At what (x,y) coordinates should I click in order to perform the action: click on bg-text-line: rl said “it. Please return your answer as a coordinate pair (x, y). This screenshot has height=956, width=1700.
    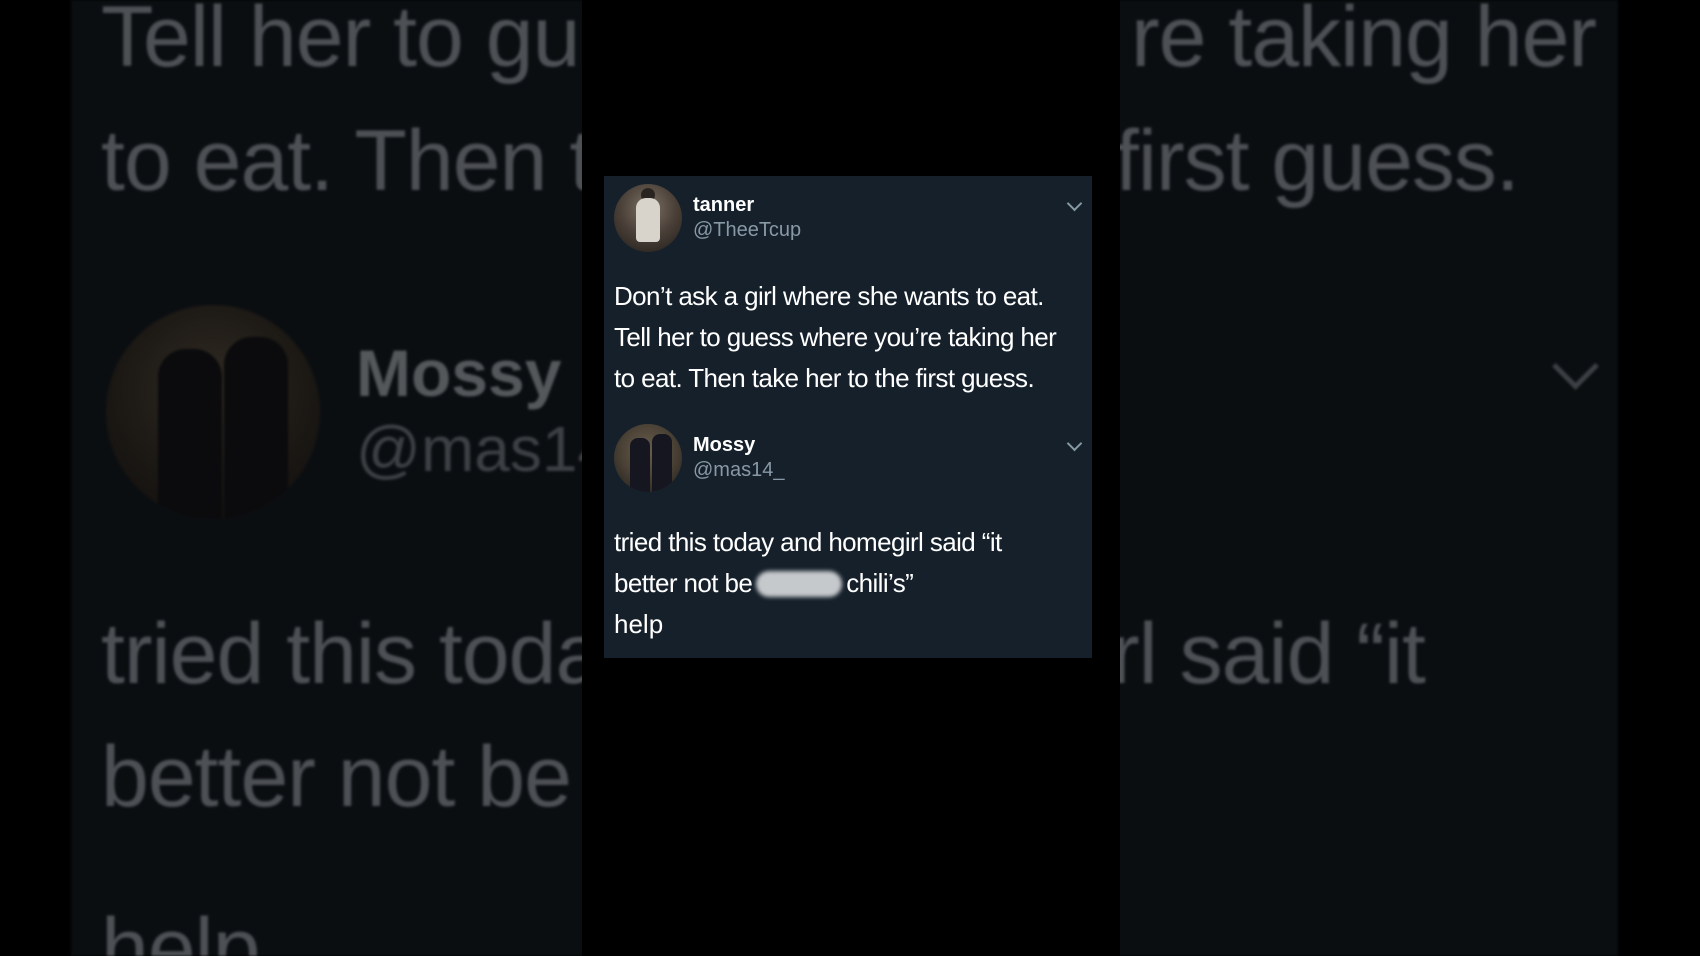
    Looking at the image, I should click on (1268, 654).